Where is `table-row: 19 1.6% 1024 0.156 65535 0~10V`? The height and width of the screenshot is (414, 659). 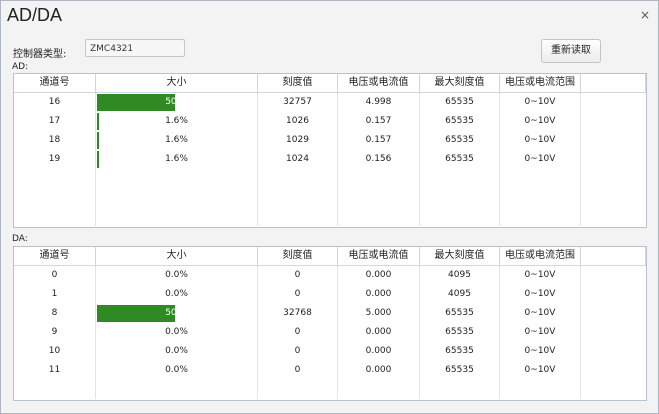 table-row: 19 1.6% 1024 0.156 65535 0~10V is located at coordinates (330, 159).